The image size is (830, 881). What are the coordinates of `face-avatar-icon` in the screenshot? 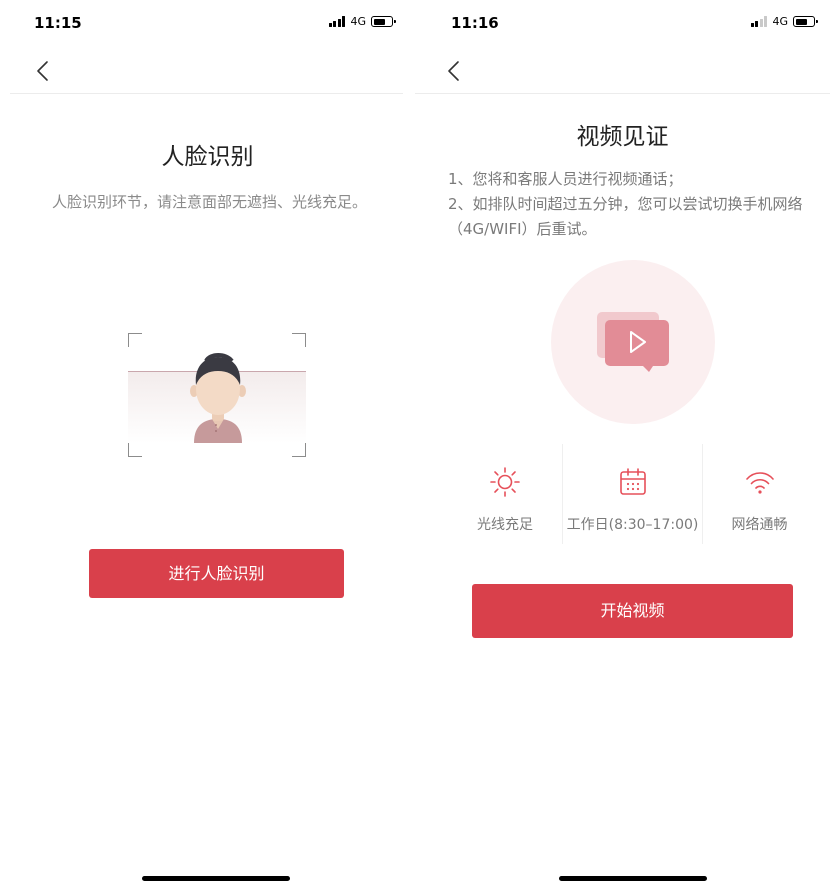 It's located at (218, 398).